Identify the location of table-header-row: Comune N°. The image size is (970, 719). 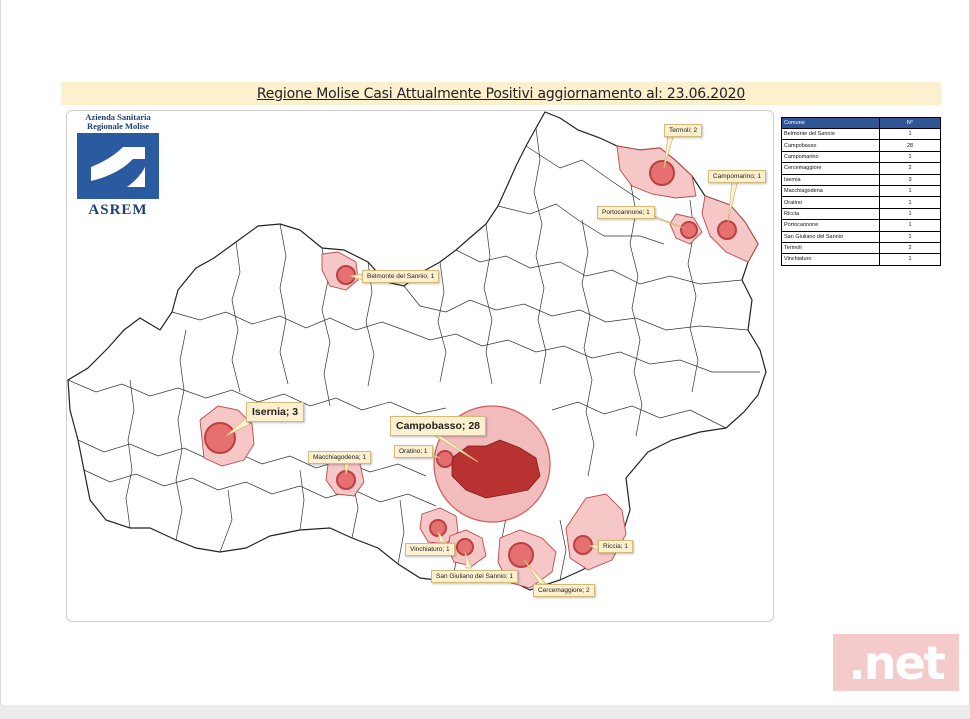
(861, 123).